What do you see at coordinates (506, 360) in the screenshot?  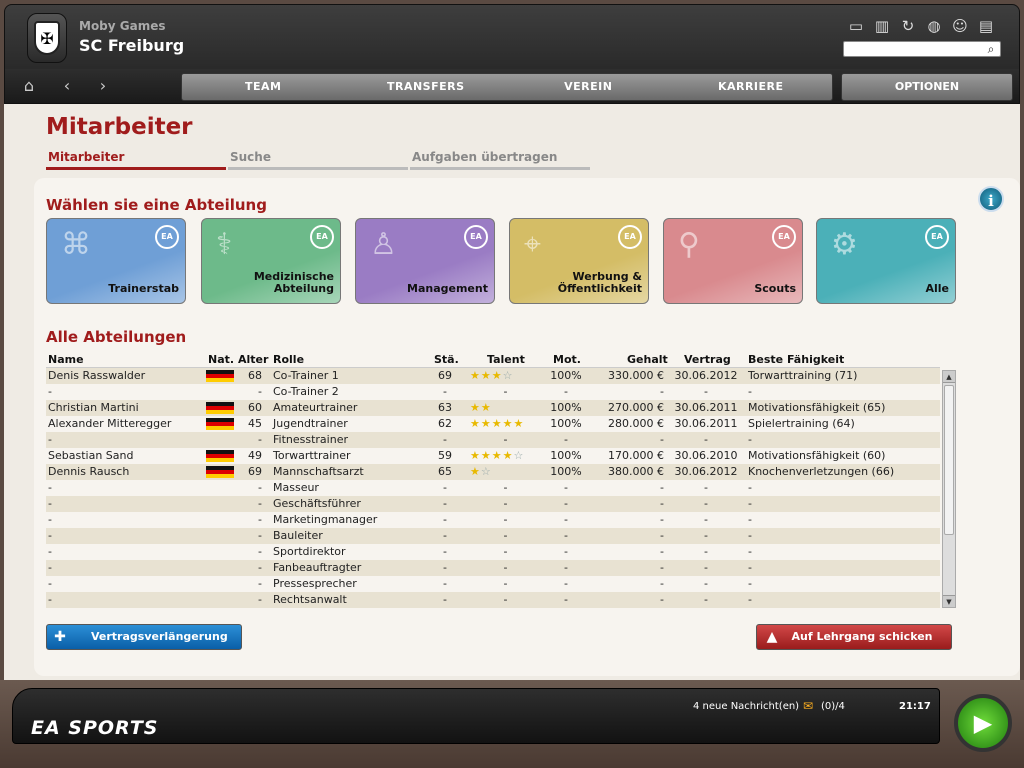 I see `col-talent: Talent` at bounding box center [506, 360].